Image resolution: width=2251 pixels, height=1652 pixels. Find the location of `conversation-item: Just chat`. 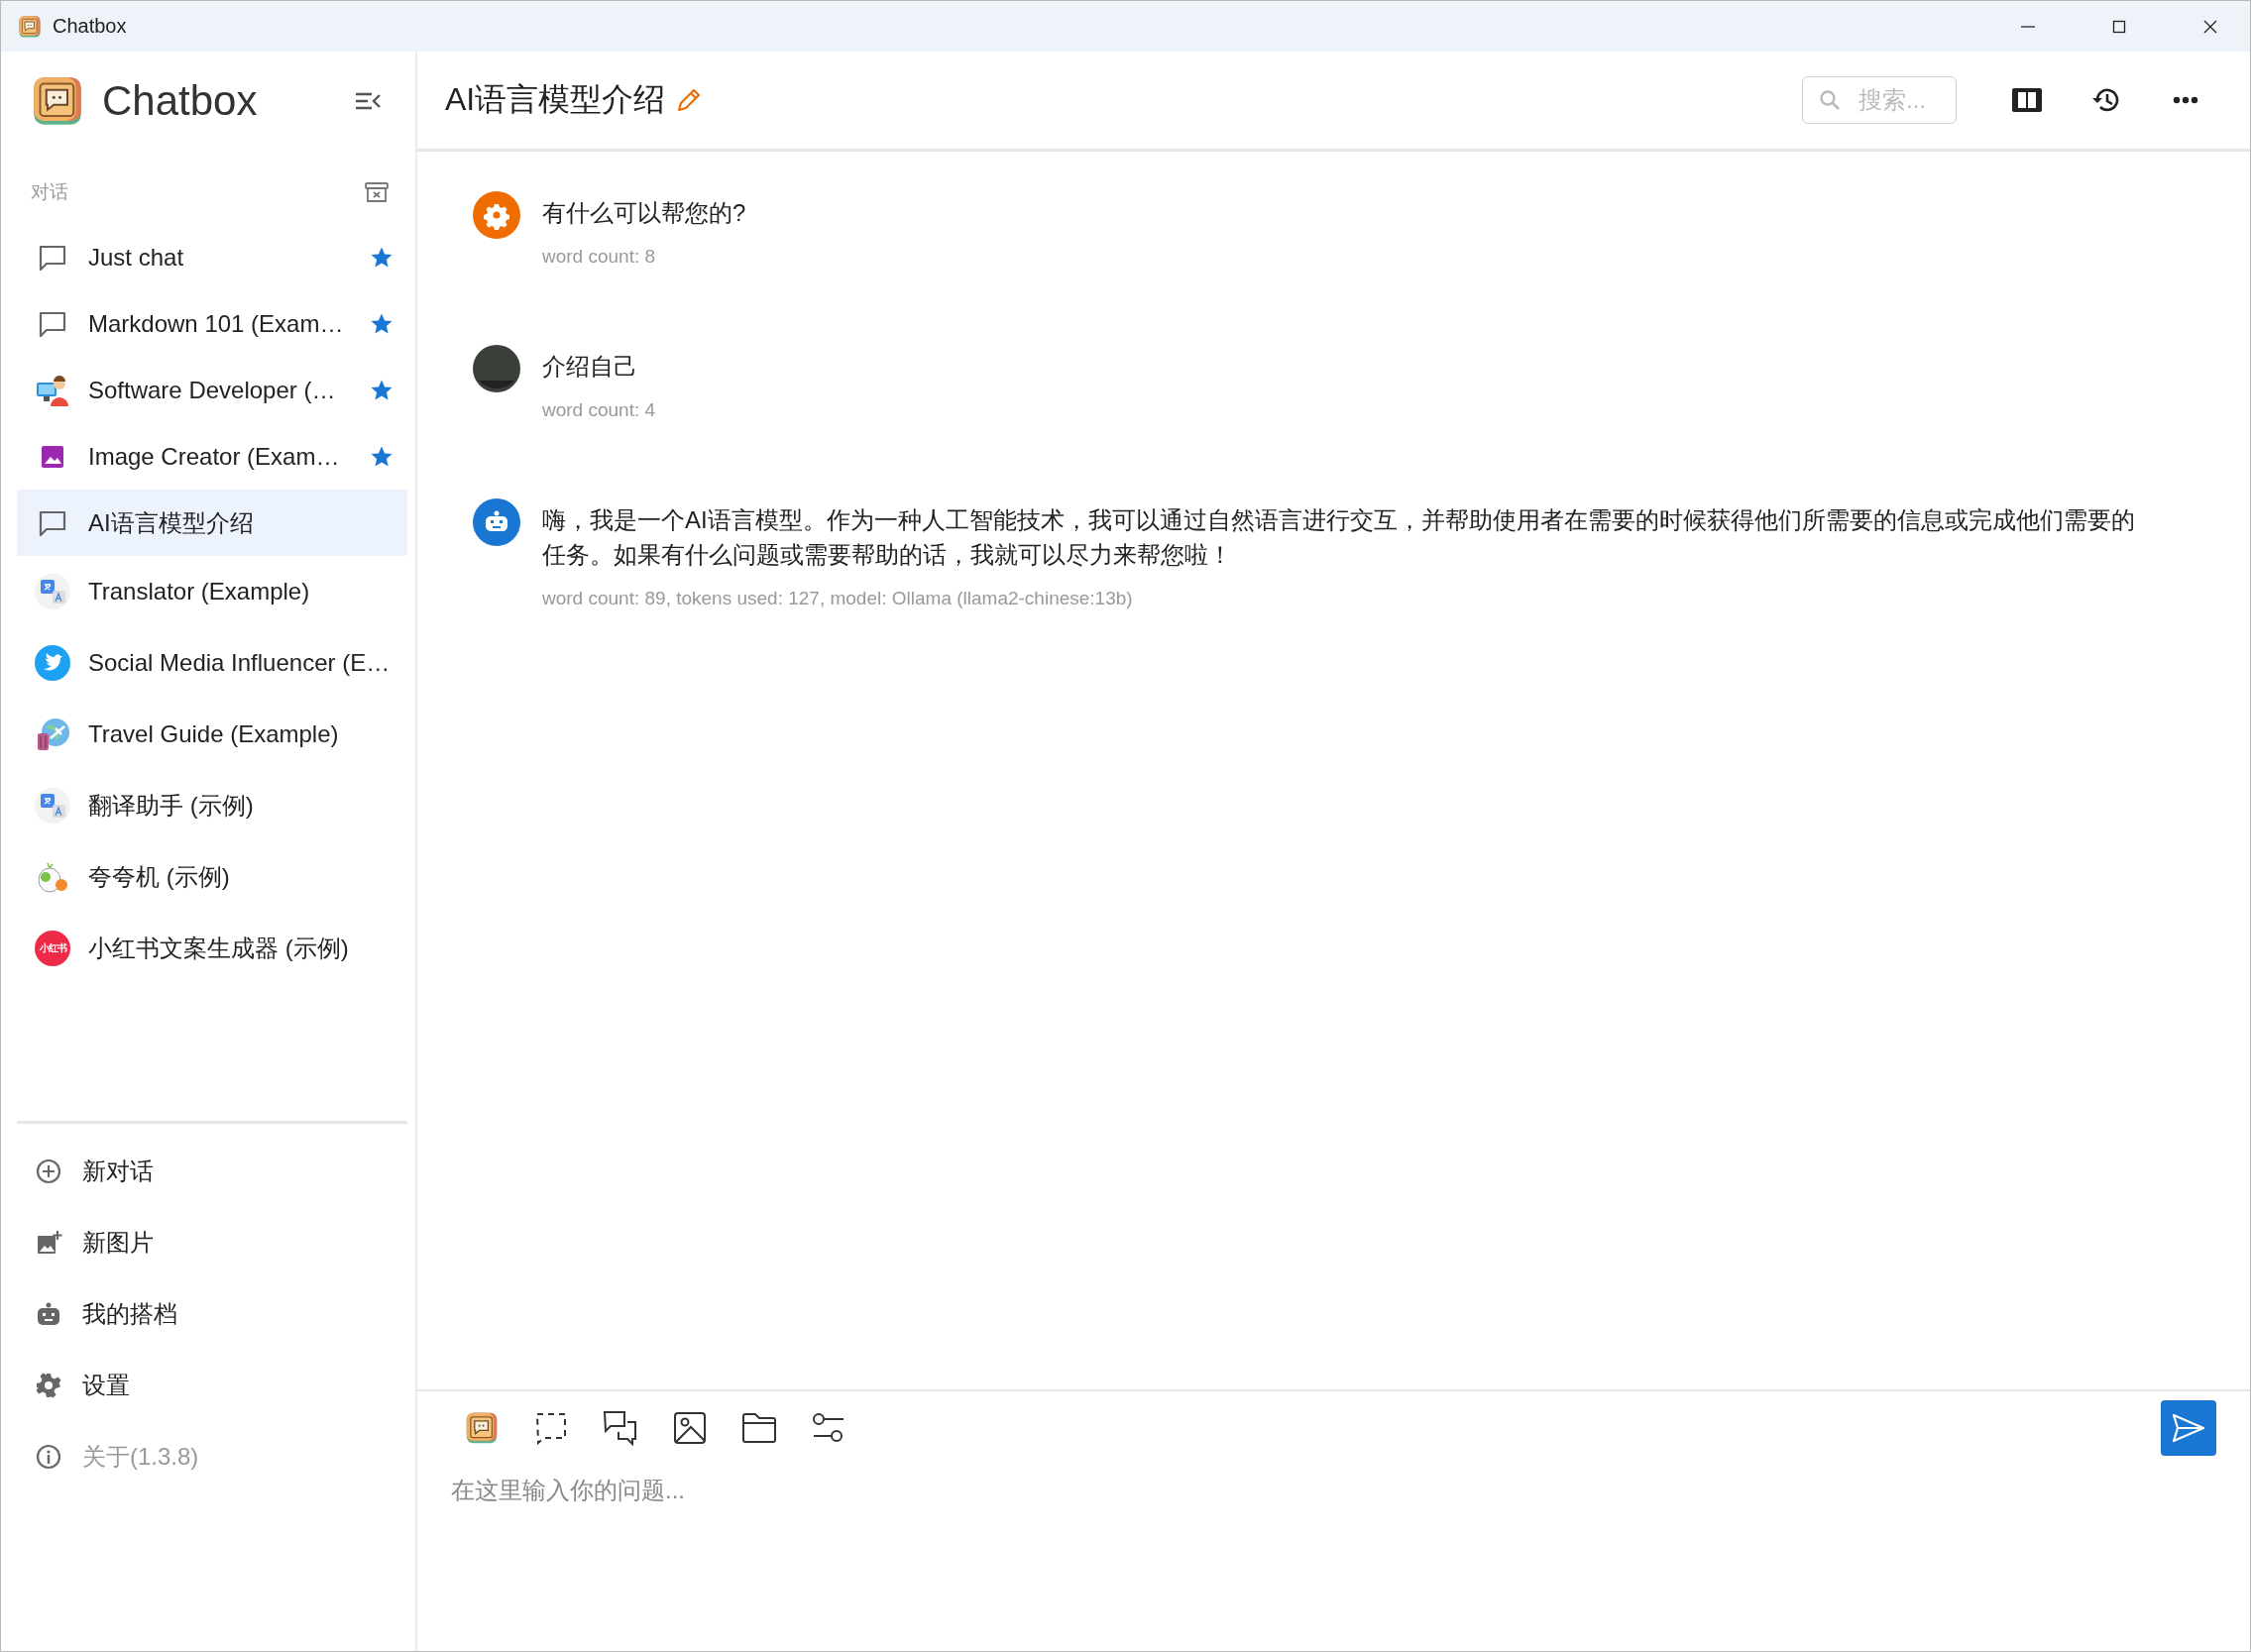

conversation-item: Just chat is located at coordinates (212, 257).